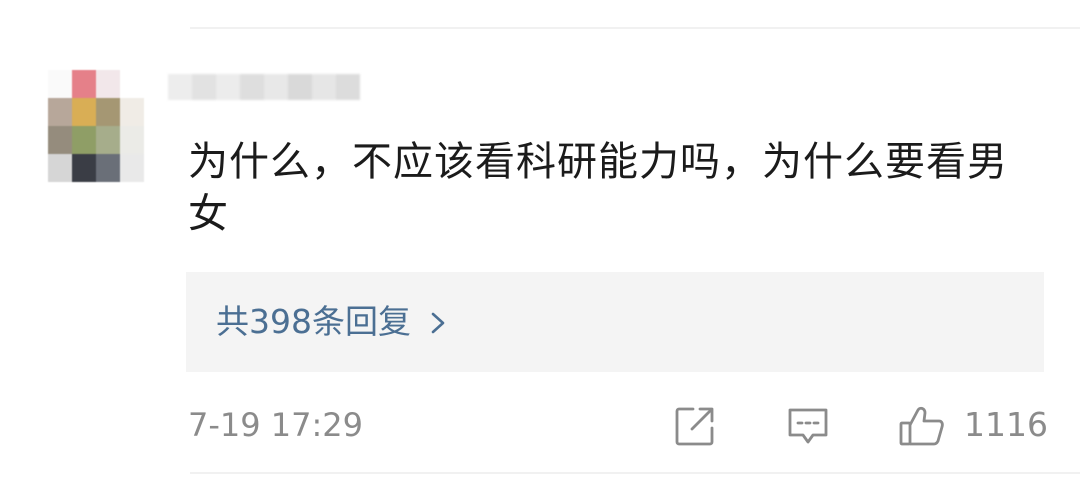  Describe the element at coordinates (96, 126) in the screenshot. I see `avatar` at that location.